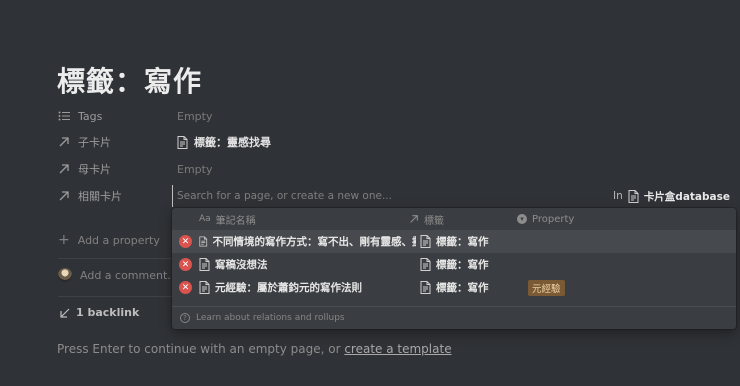 This screenshot has height=386, width=740. What do you see at coordinates (164, 142) in the screenshot?
I see `property-child-cards: 子卡片 標籤：靈感找尋` at bounding box center [164, 142].